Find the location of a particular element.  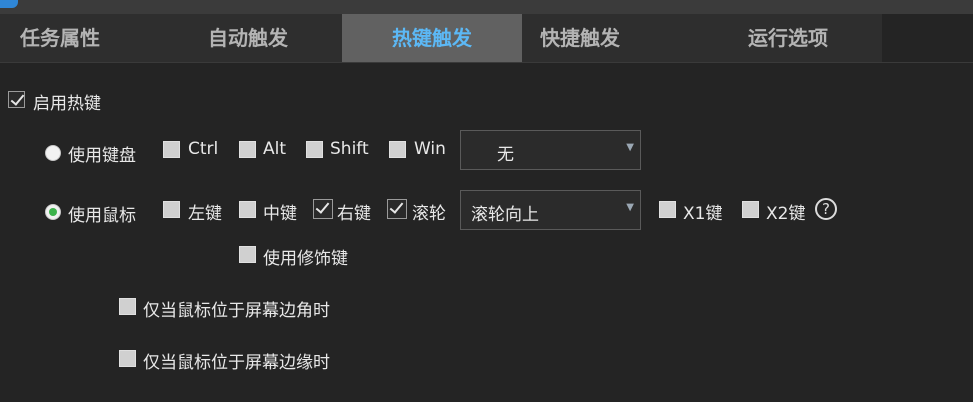

win-checkbox is located at coordinates (397, 149).